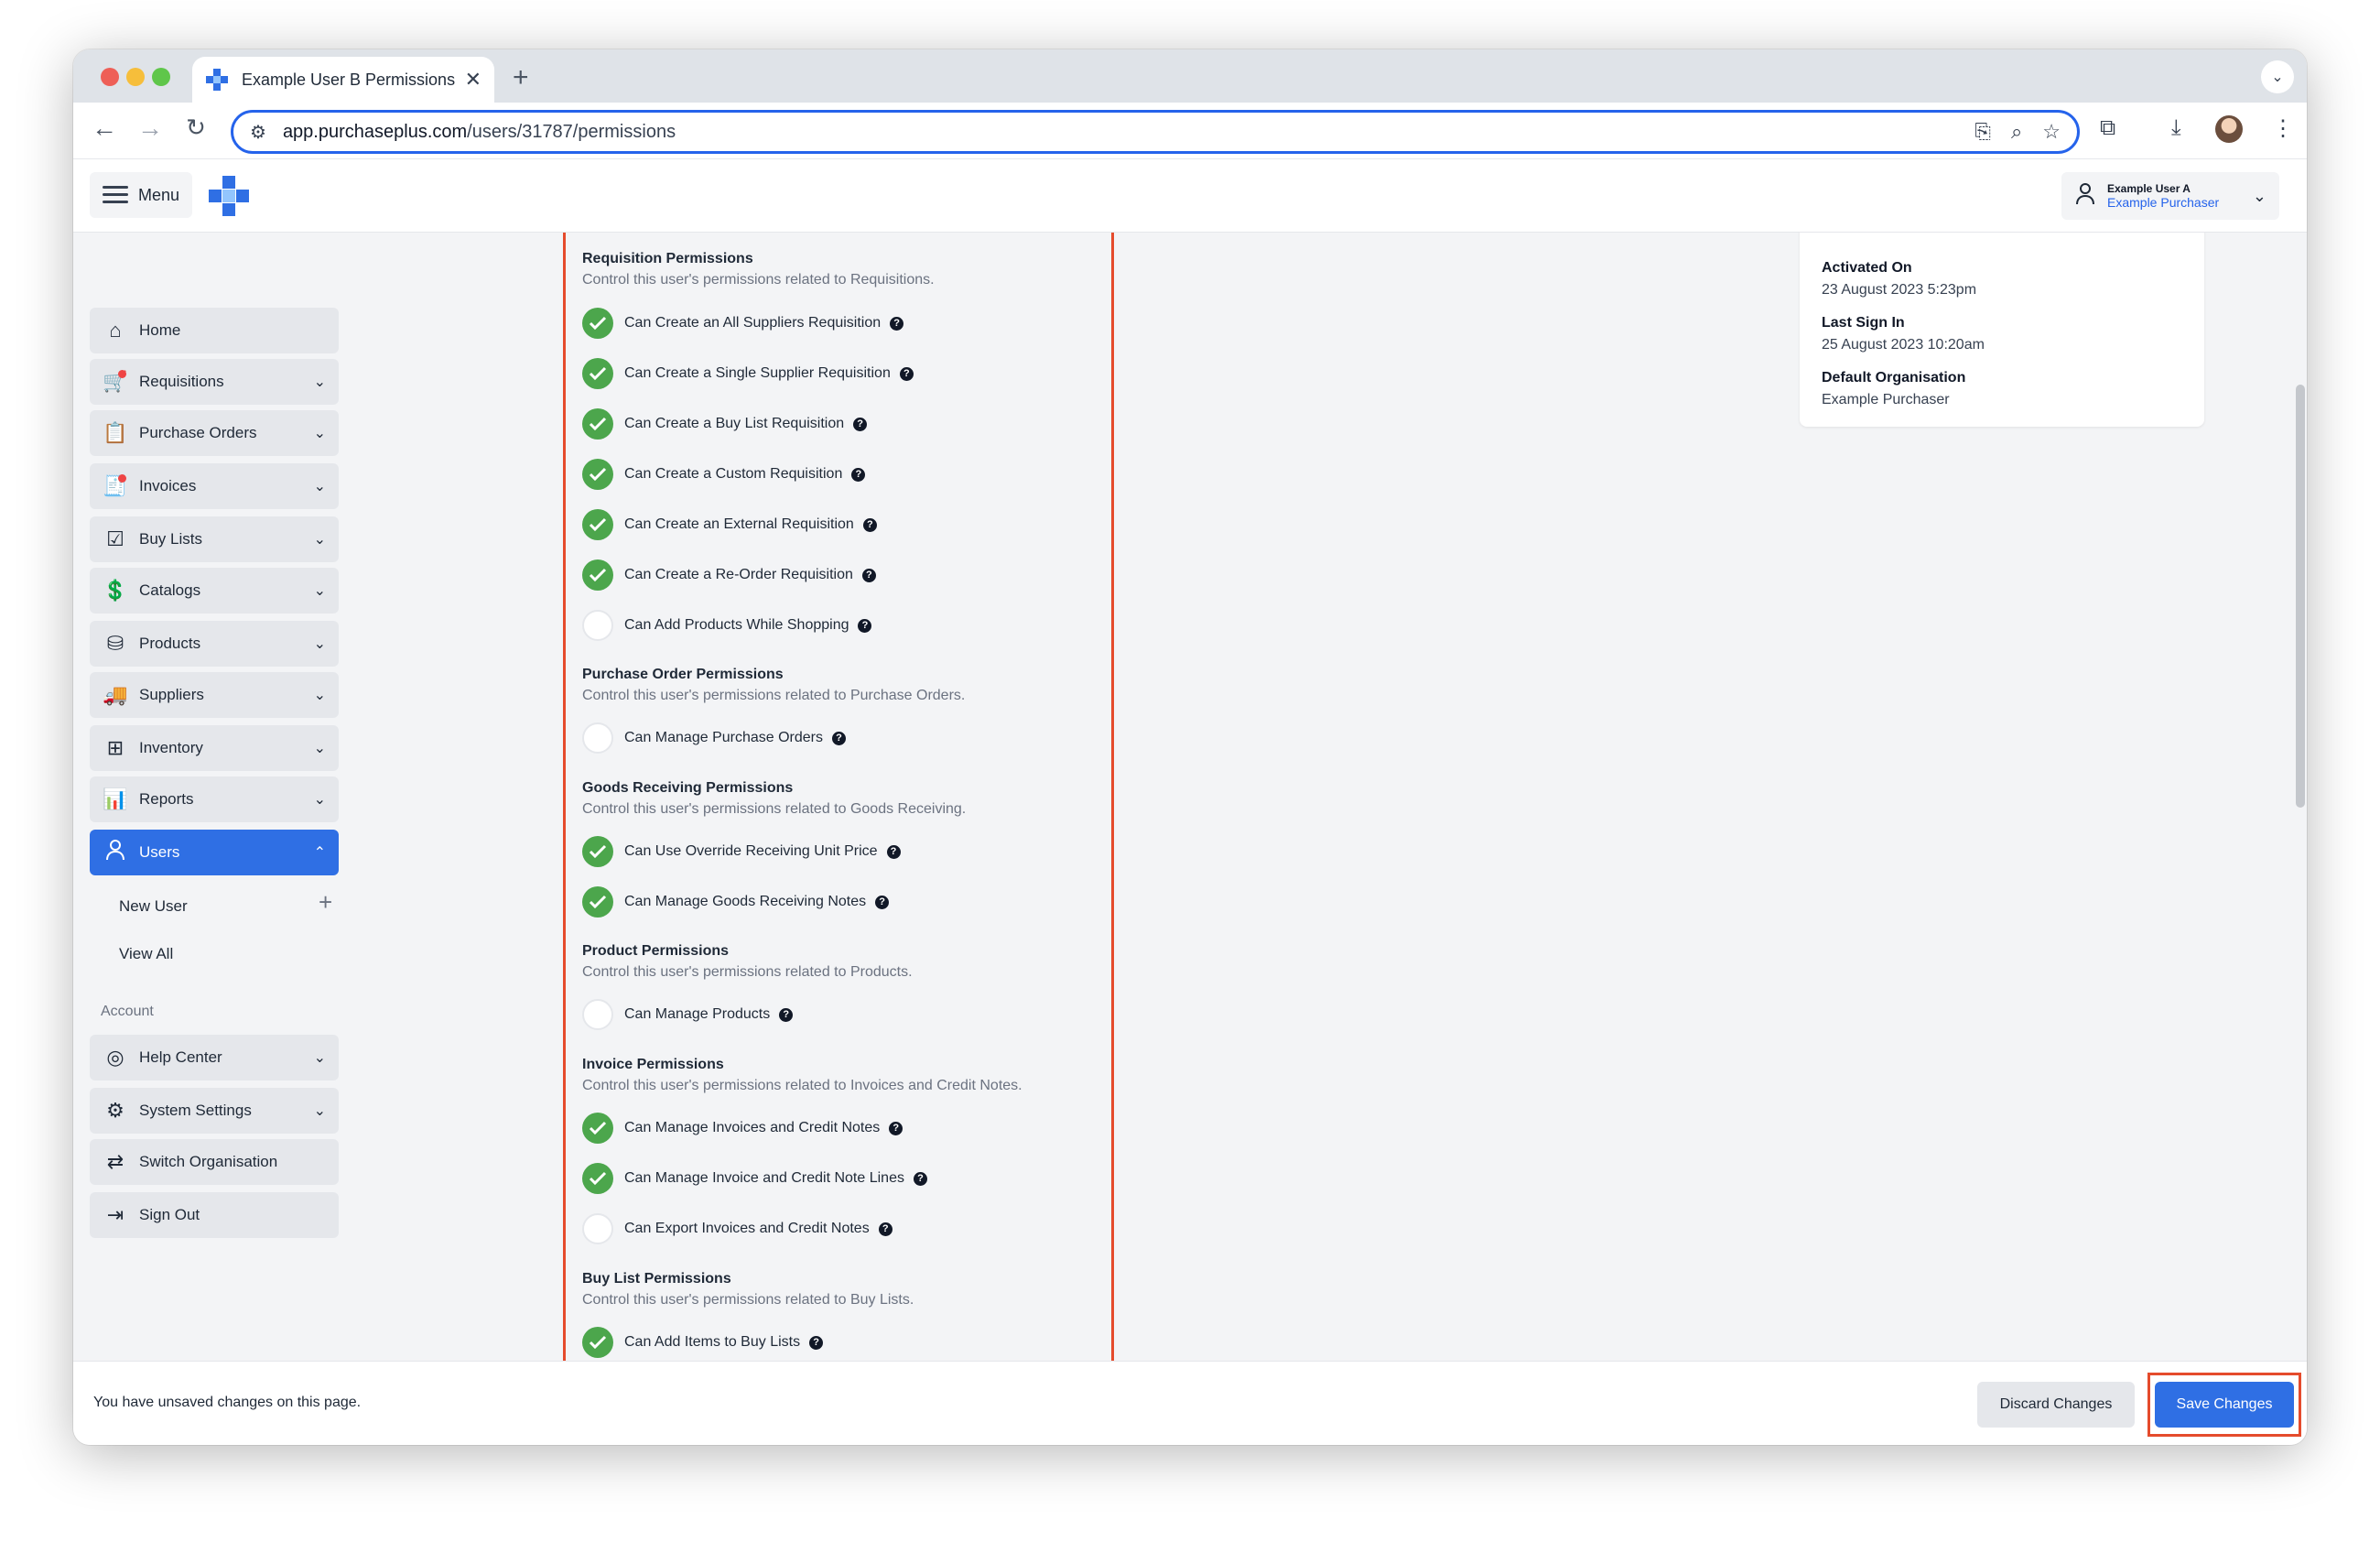  Describe the element at coordinates (737, 1228) in the screenshot. I see `permission-row: Can Export Invoices and Credit Notes?` at that location.